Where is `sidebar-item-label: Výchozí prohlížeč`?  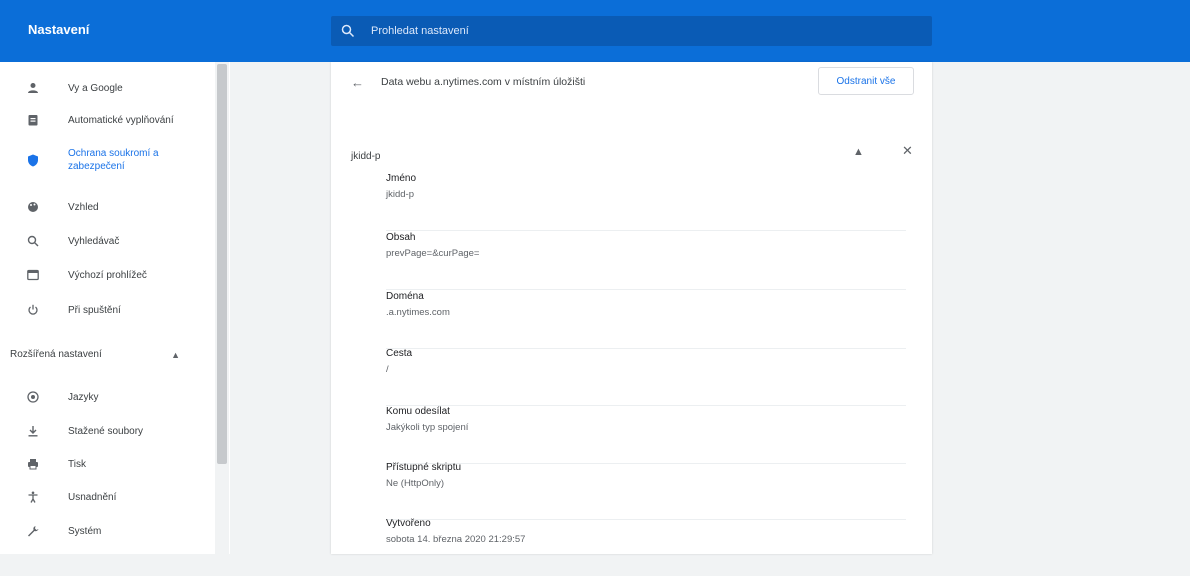 sidebar-item-label: Výchozí prohlížeč is located at coordinates (107, 275).